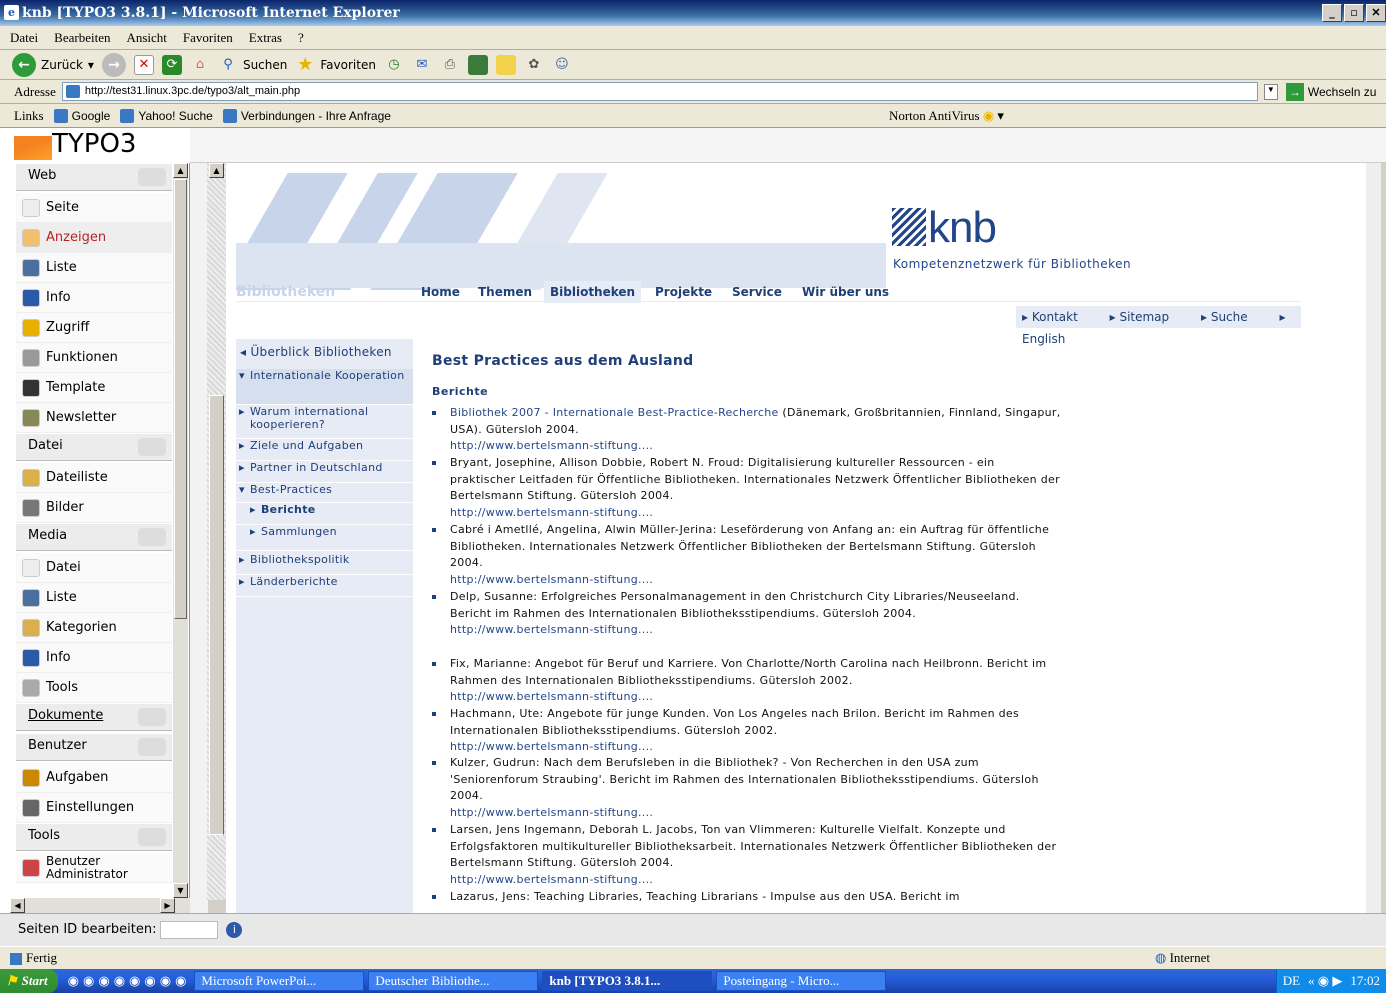 The image size is (1386, 993). I want to click on link-verbindungen: Verbindungen - Ihre Anfrage, so click(306, 115).